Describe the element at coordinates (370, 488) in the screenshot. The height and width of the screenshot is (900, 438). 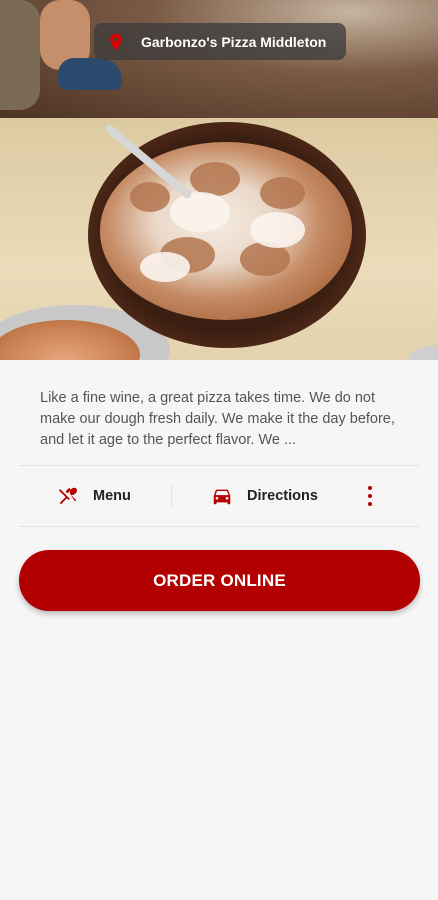
I see `more-vertical-icon` at that location.